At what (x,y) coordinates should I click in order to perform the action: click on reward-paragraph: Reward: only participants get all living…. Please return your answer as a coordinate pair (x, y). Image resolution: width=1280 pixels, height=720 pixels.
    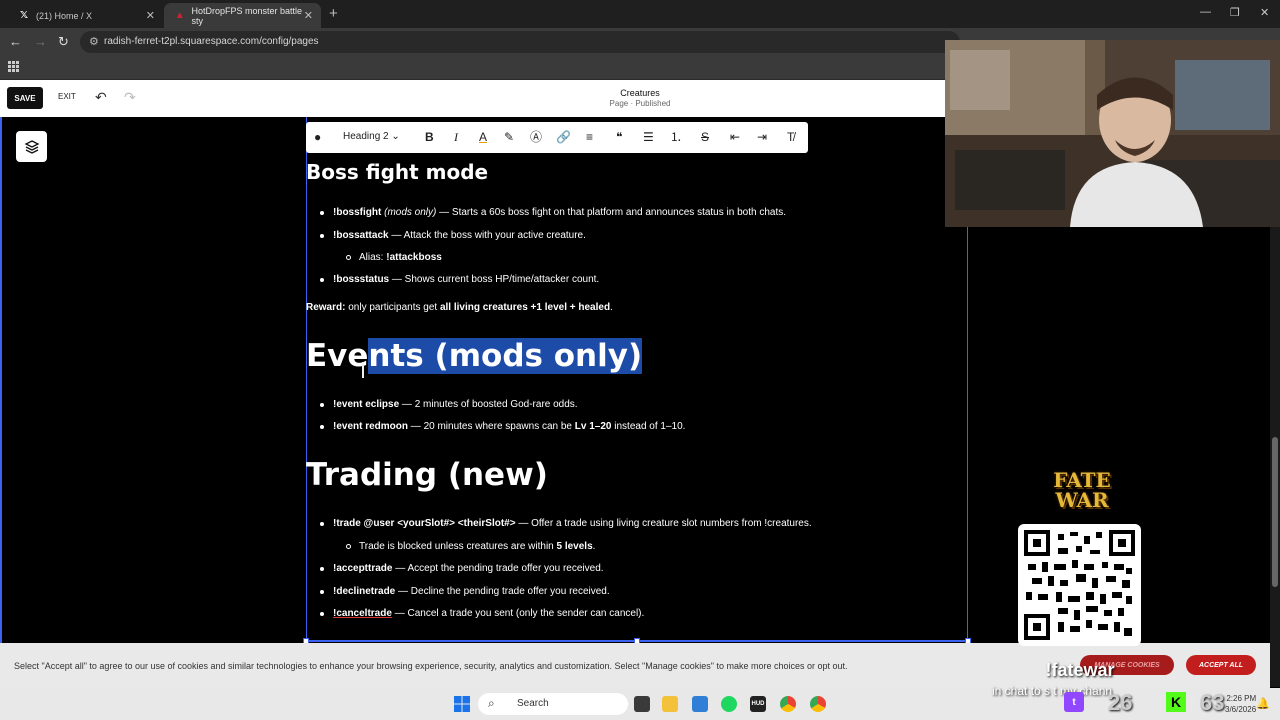
    Looking at the image, I should click on (459, 307).